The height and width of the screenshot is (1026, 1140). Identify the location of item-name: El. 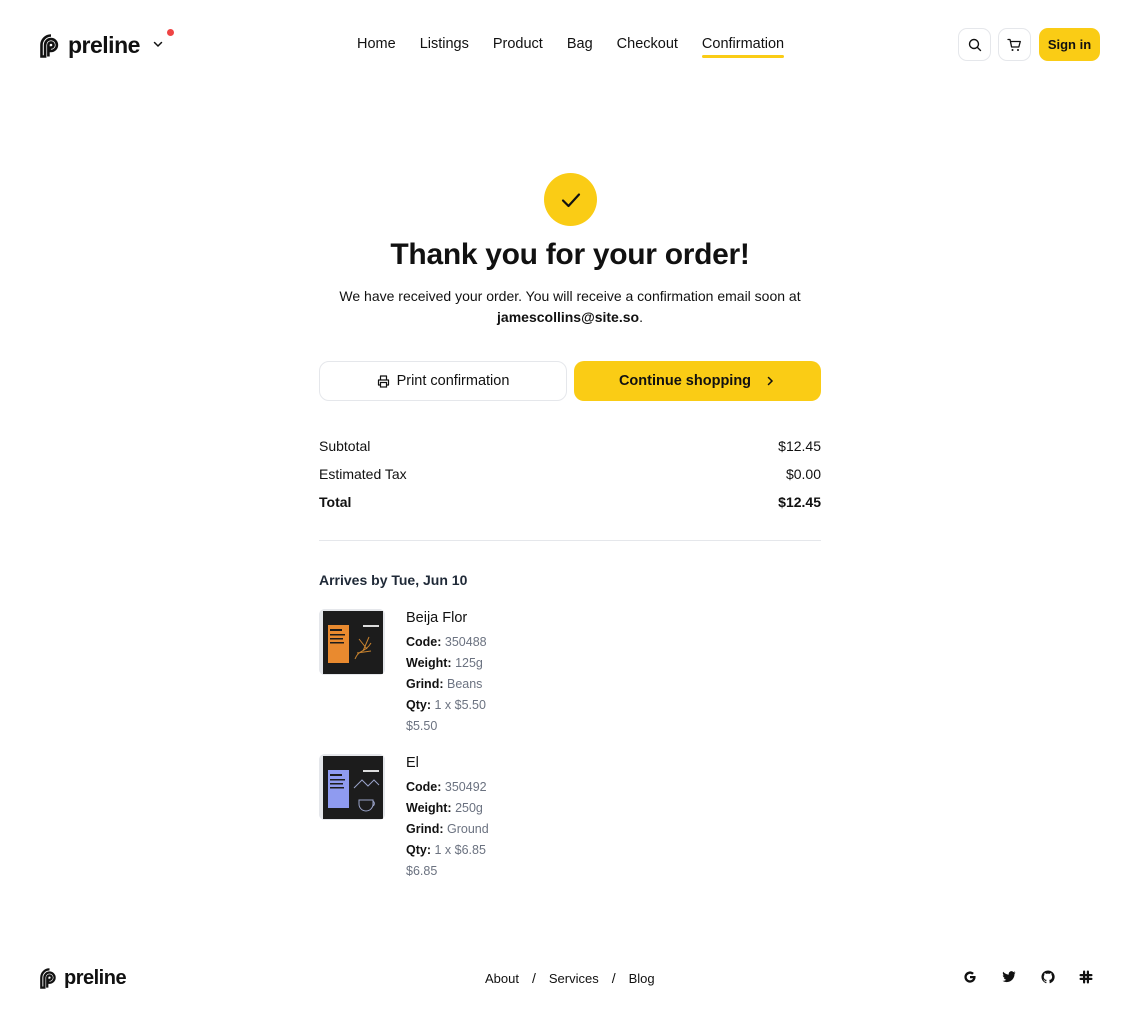
(447, 766).